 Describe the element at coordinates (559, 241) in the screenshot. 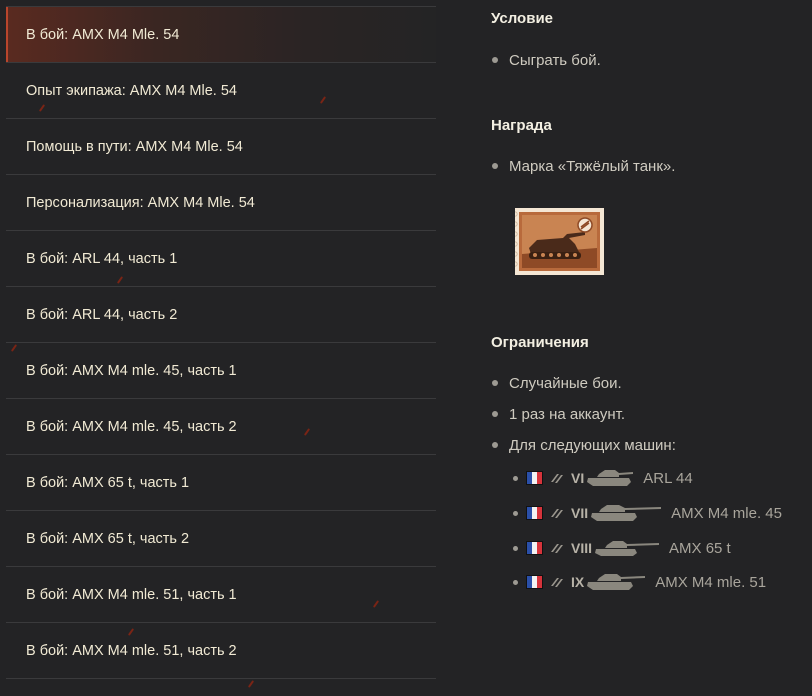

I see `heavy-tank-stamp-icon` at that location.